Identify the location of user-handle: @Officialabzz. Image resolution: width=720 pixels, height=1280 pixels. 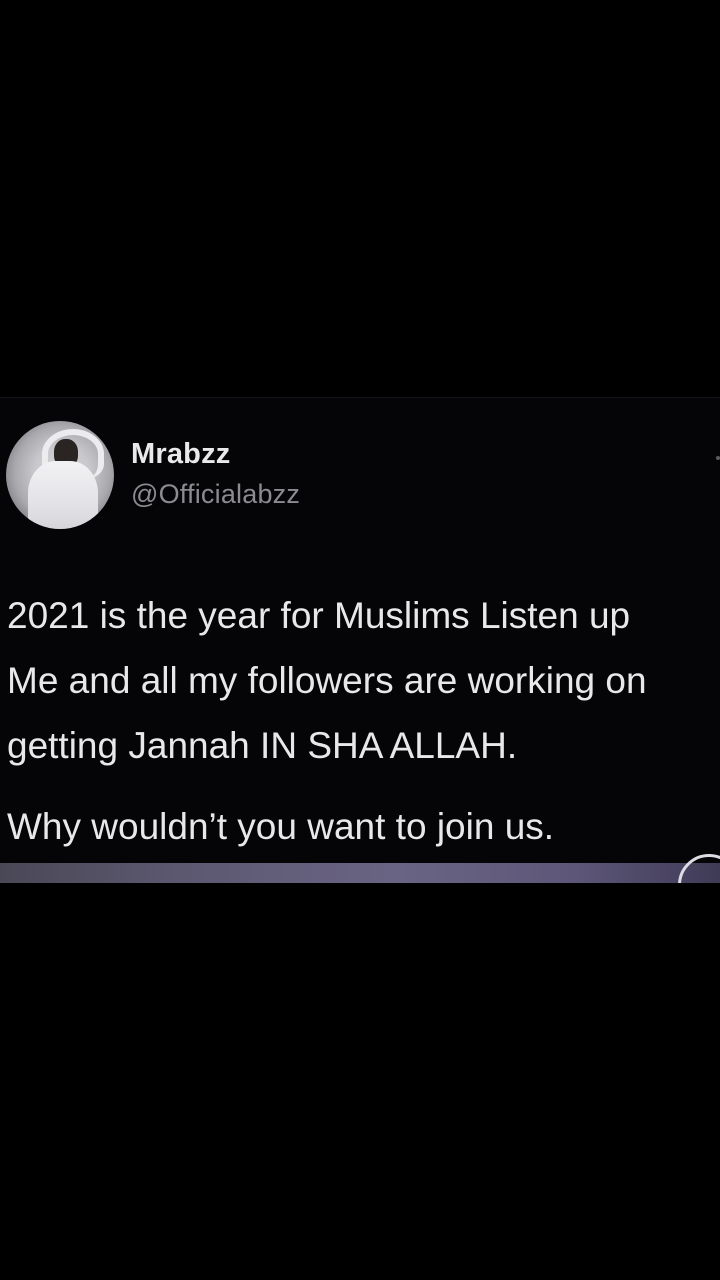
(215, 494).